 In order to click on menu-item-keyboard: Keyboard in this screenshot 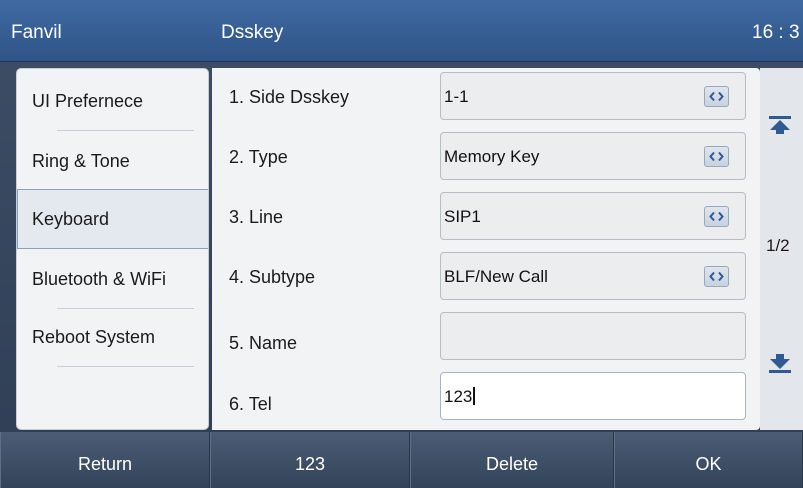, I will do `click(112, 219)`.